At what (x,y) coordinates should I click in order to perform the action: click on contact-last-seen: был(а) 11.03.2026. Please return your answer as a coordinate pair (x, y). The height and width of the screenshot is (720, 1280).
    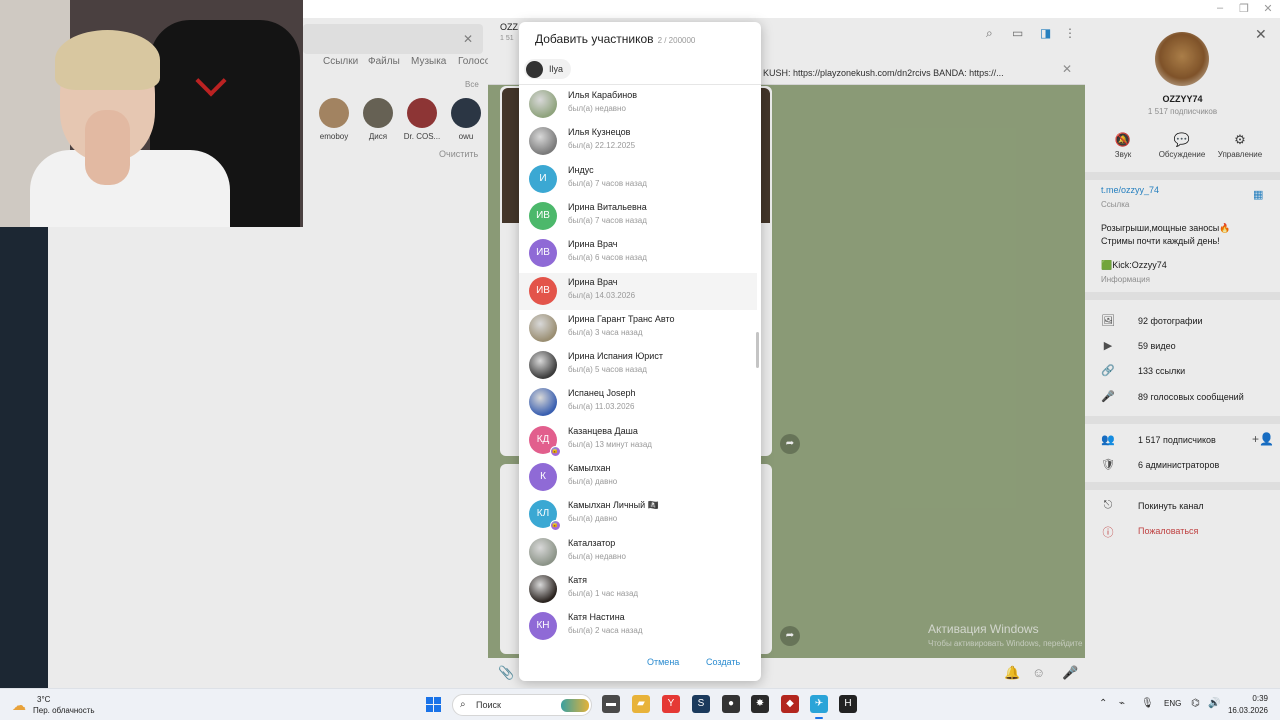
    Looking at the image, I should click on (601, 407).